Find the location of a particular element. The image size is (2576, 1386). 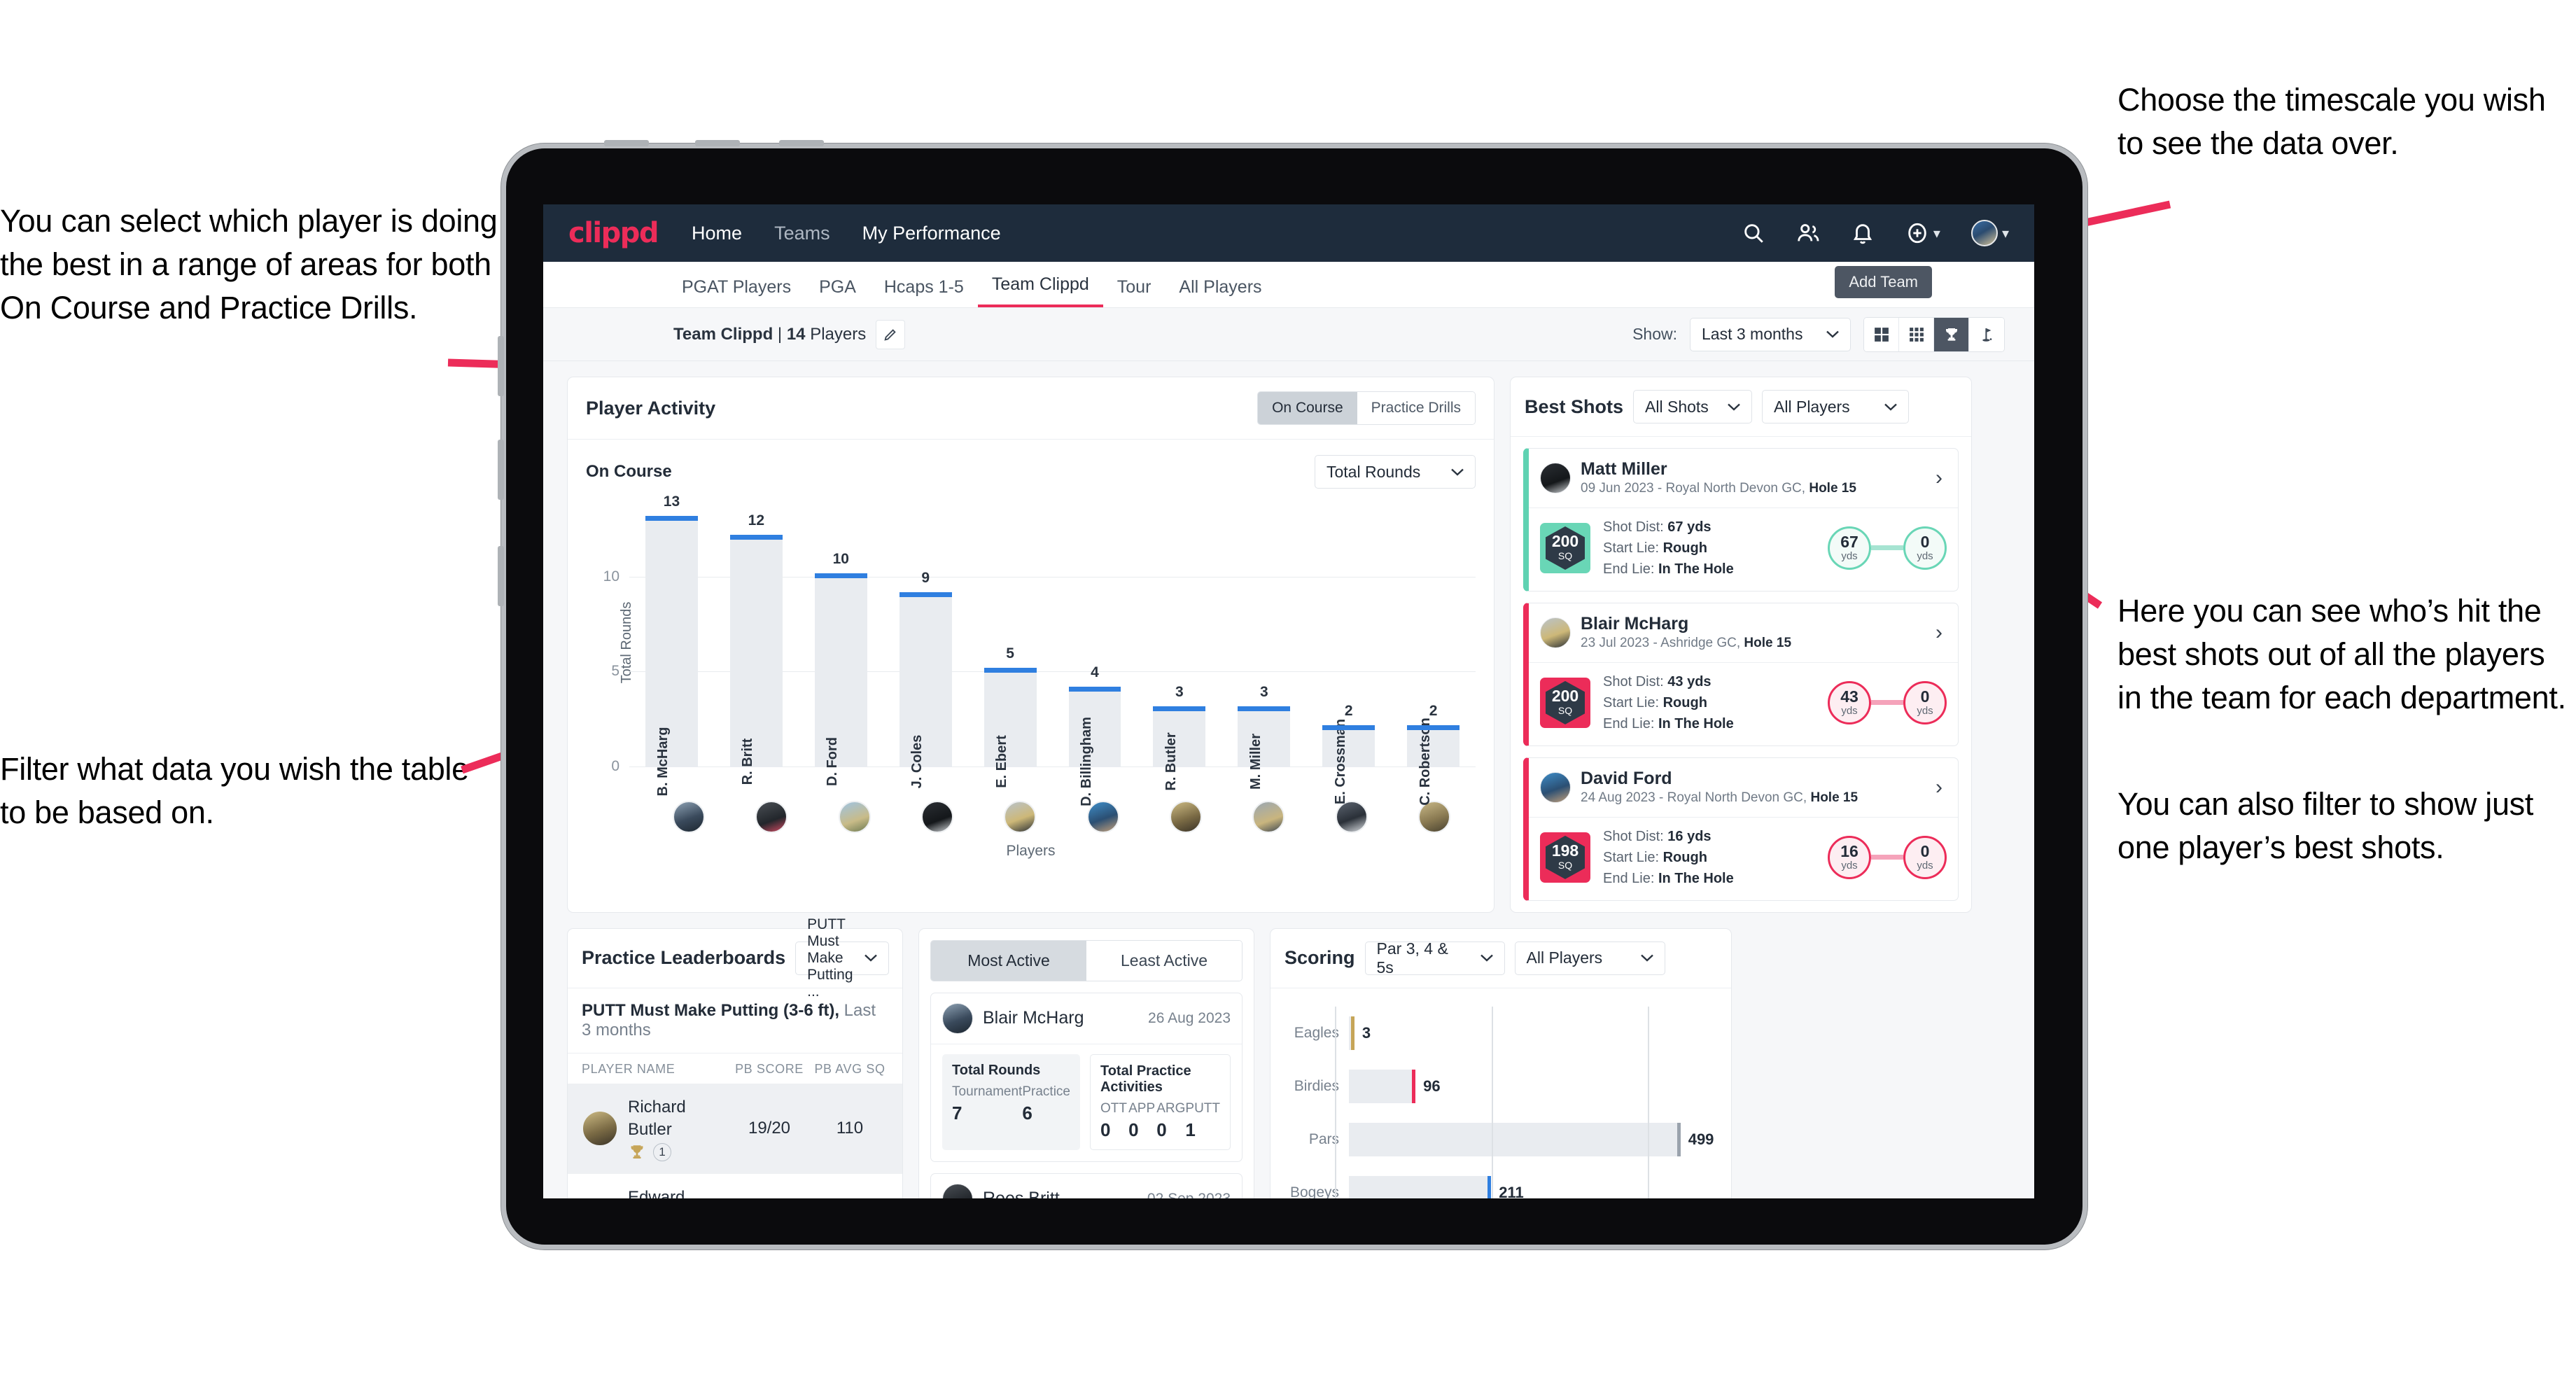

chart-bar-group: 12 R. Britt is located at coordinates (756, 643).